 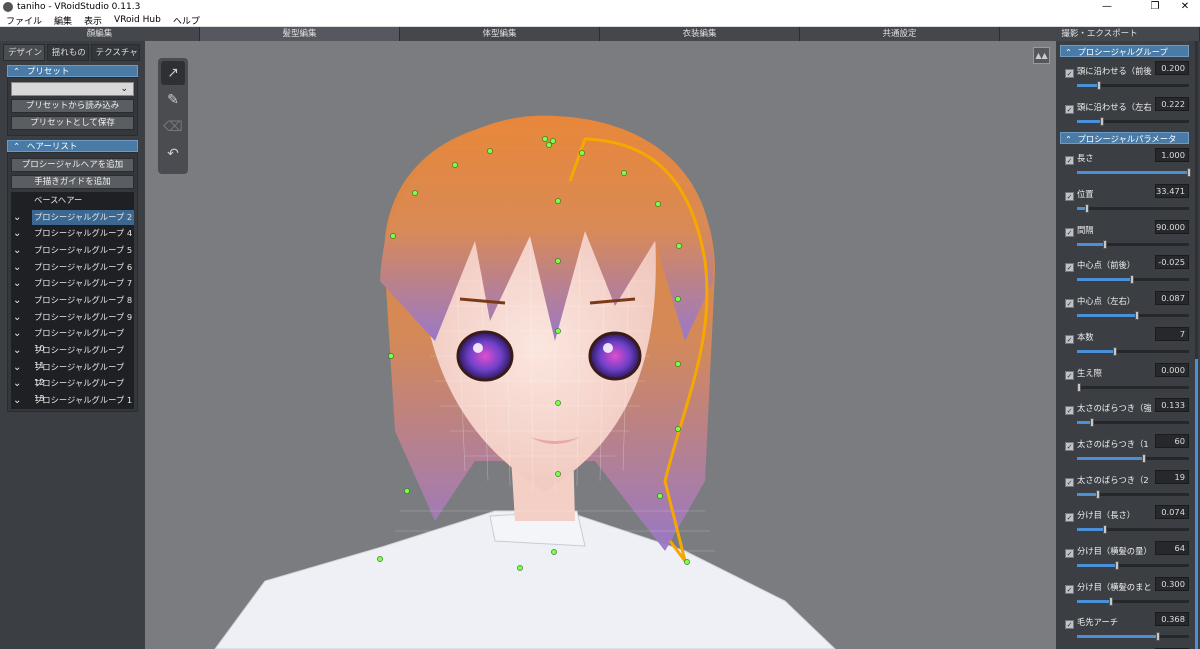 I want to click on param-section-header: ⌃ プロシージャルパラメータ, so click(x=1124, y=138).